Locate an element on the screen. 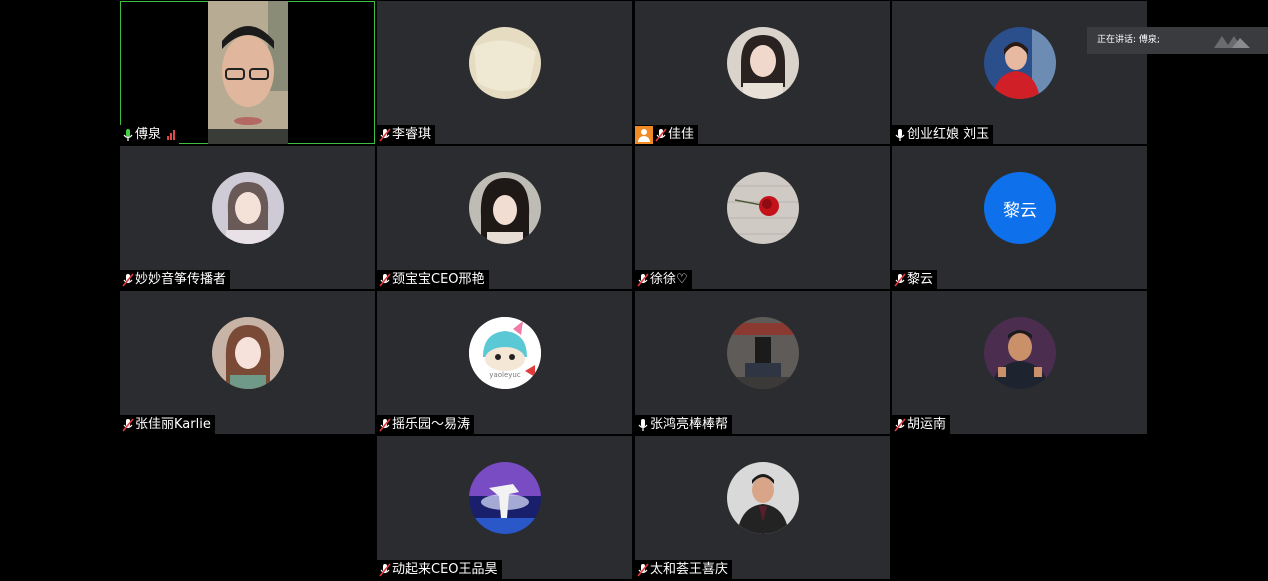 Image resolution: width=1268 pixels, height=581 pixels. participant-name-bar: 动起来CEO王品昊 is located at coordinates (439, 569).